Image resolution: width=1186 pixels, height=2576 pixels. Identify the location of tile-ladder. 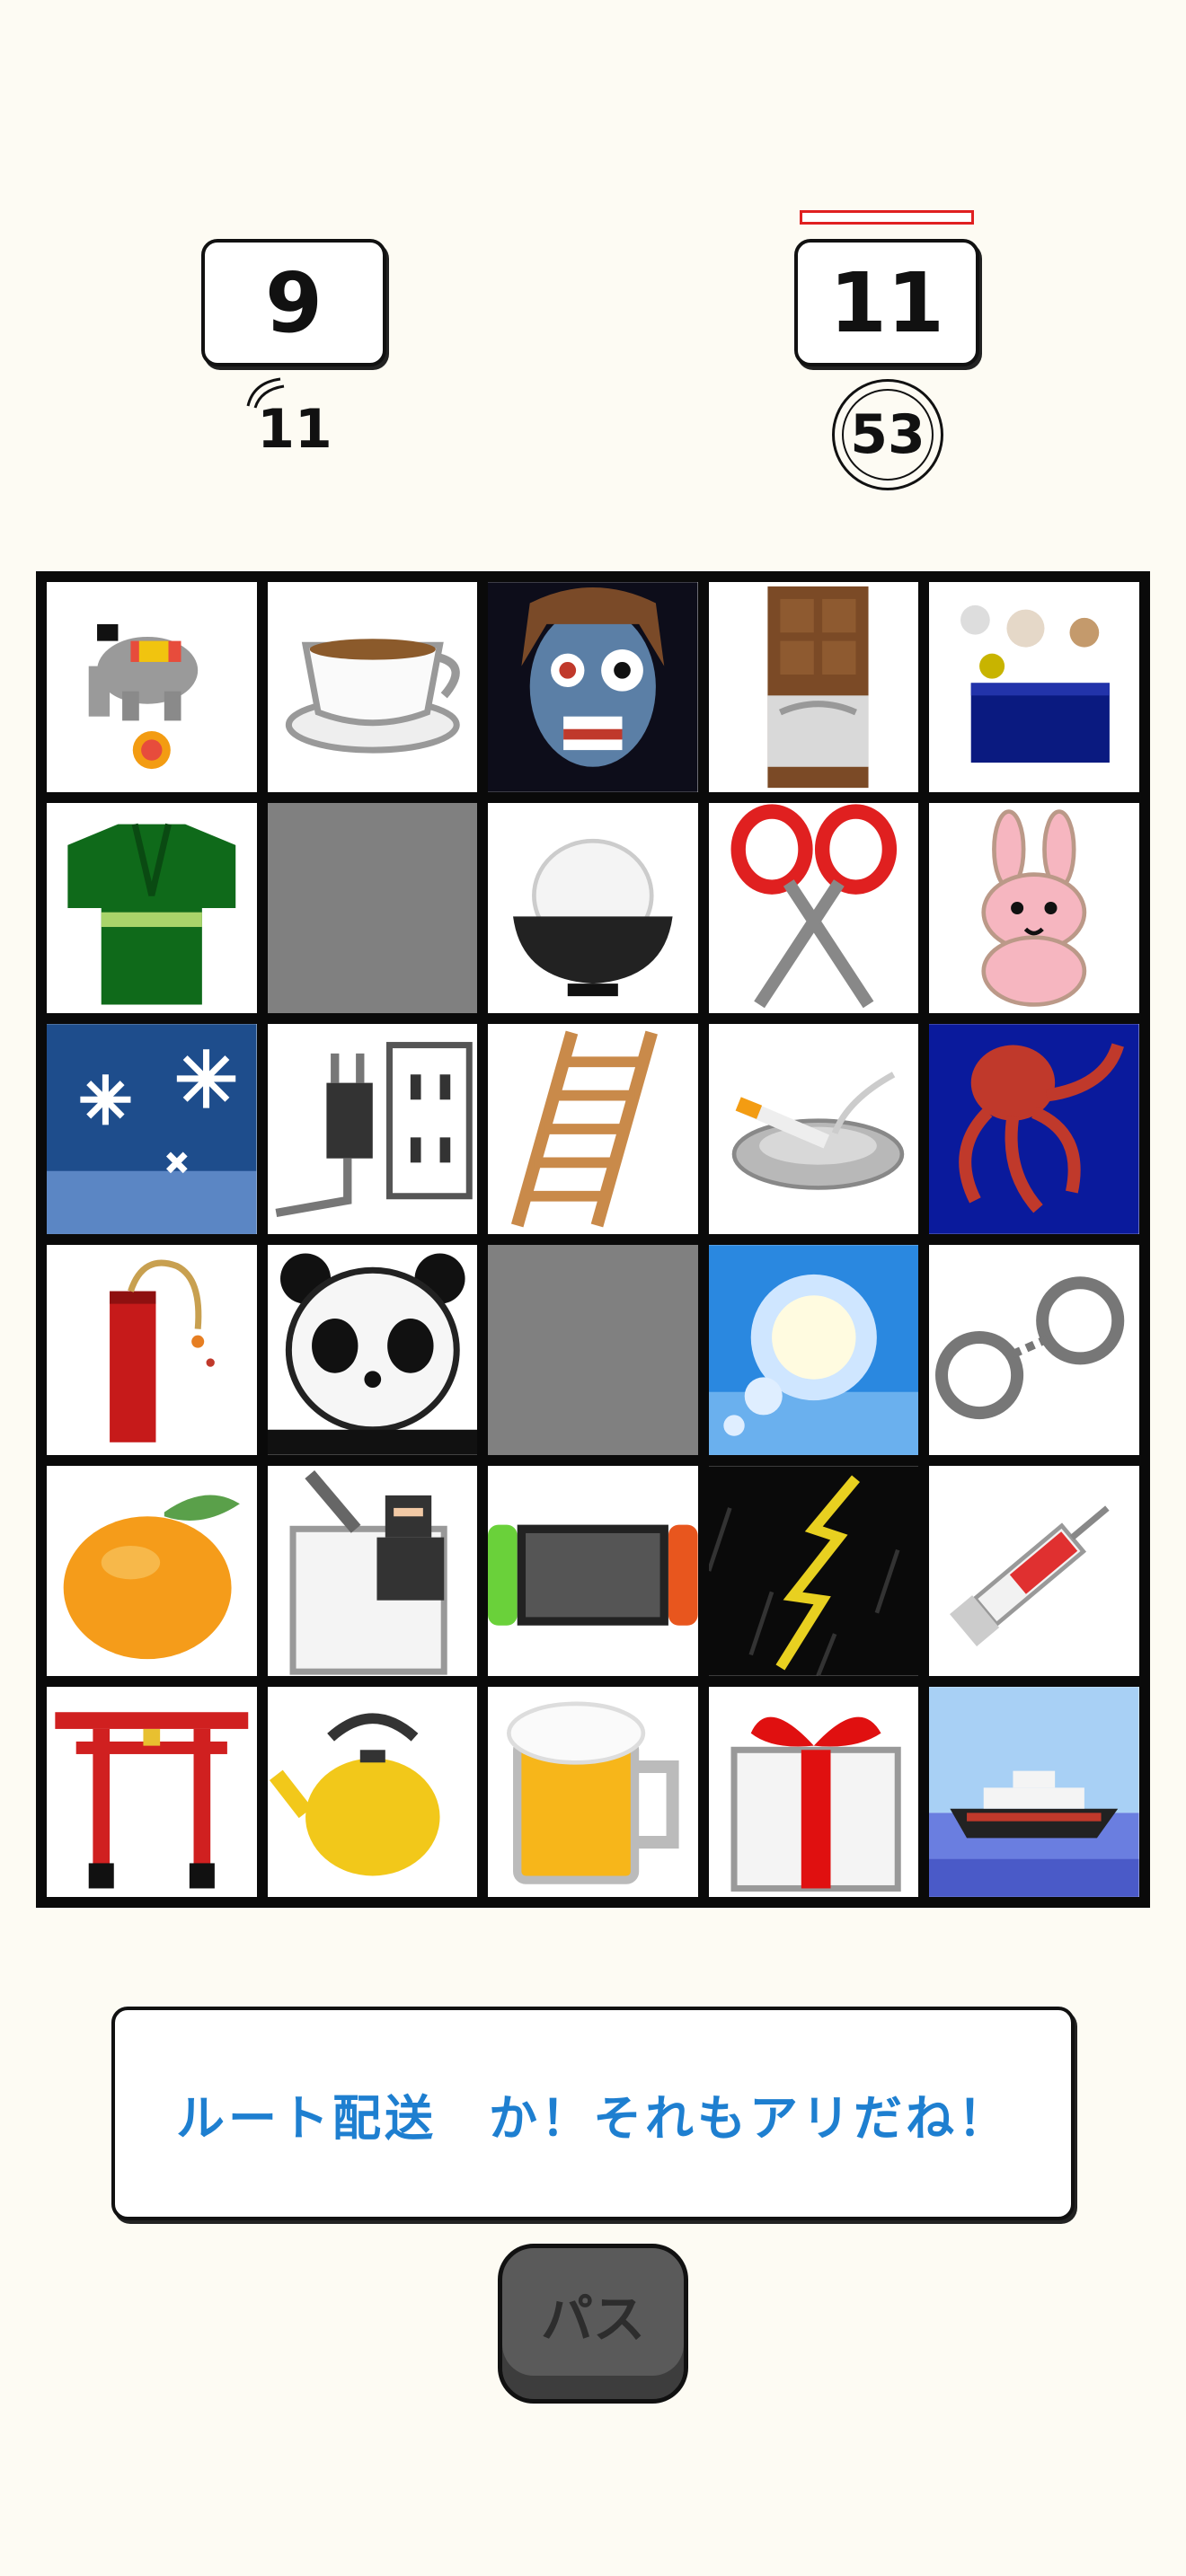
(593, 1129).